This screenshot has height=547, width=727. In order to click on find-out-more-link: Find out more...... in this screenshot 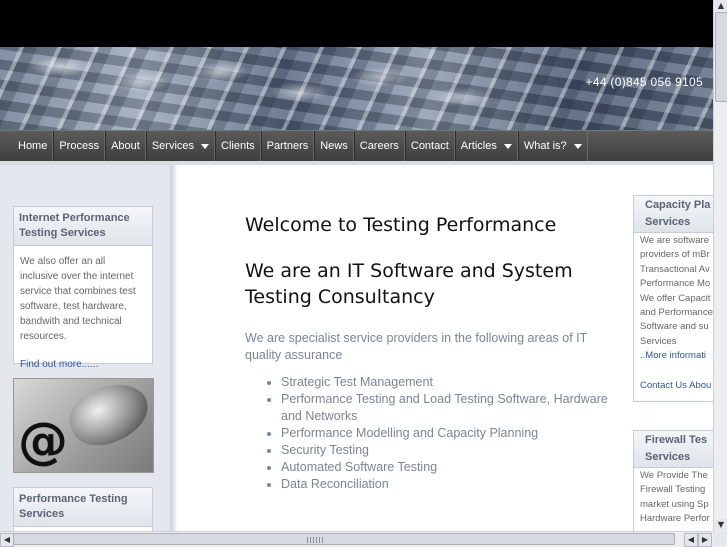, I will do `click(83, 364)`.